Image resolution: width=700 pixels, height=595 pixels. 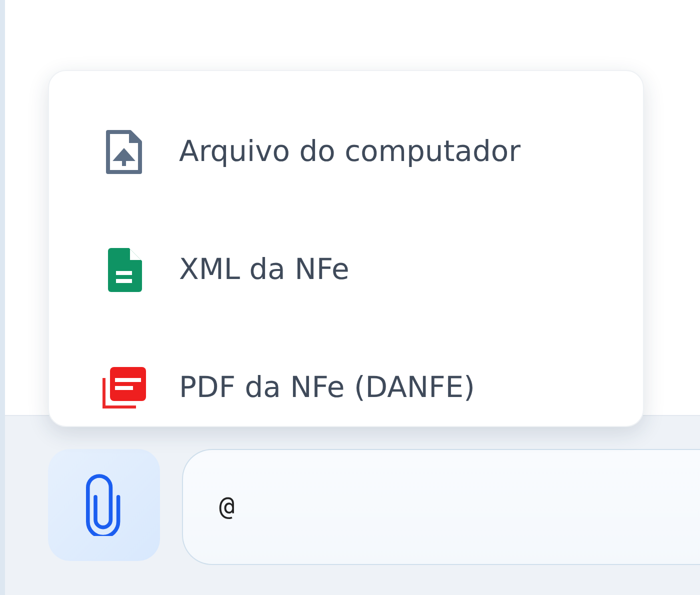 I want to click on message-input: @, so click(x=441, y=507).